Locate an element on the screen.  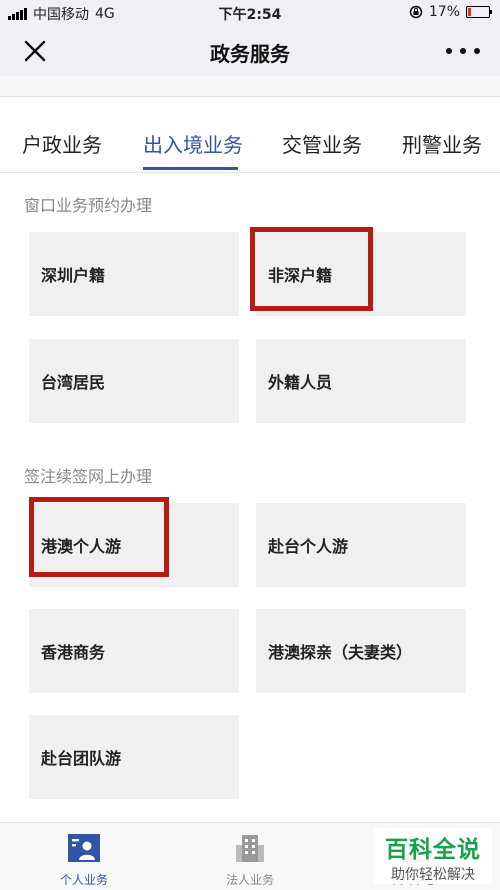
title-bar: 政务服务 is located at coordinates (250, 51).